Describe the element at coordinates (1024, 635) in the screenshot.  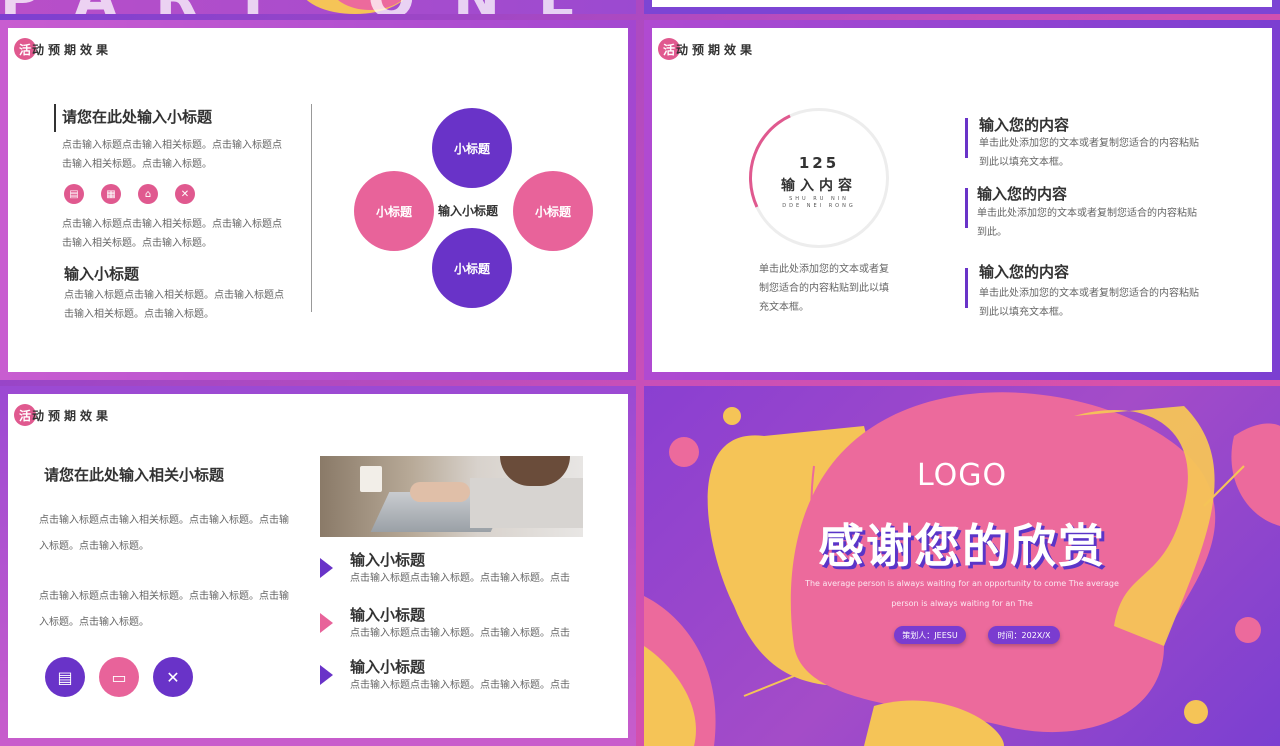
I see `time-pill: 时间：202X/X` at that location.